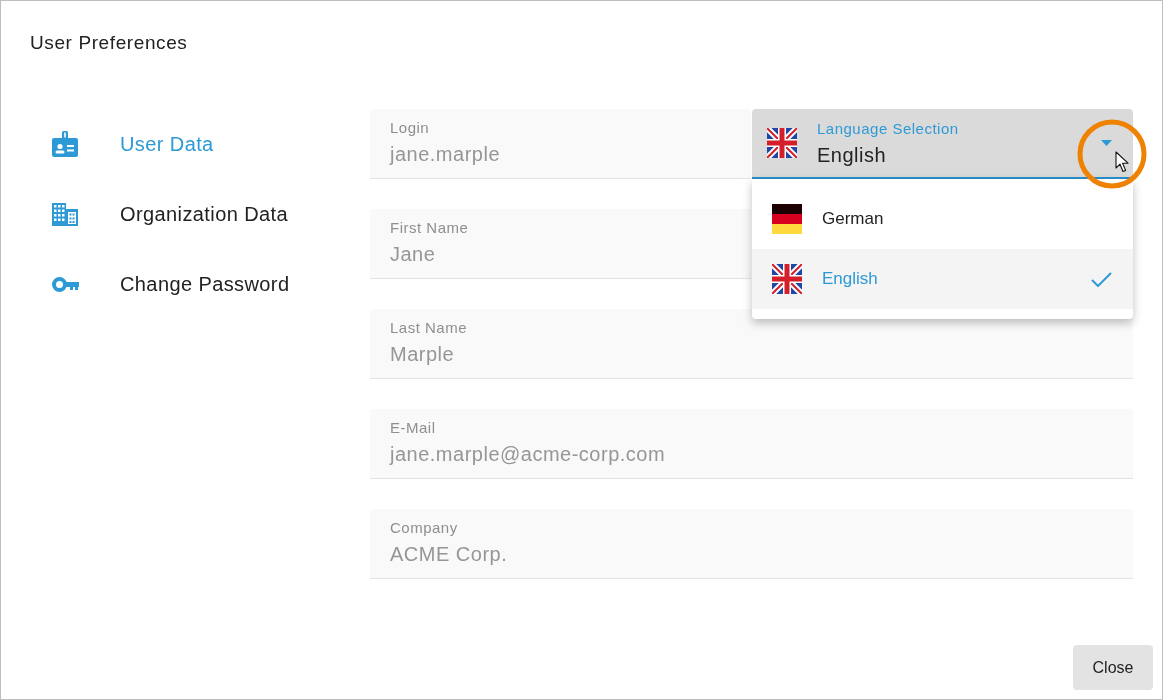 Image resolution: width=1163 pixels, height=700 pixels. I want to click on text-field: E-Mail jane.marple@acme-corp.com, so click(751, 444).